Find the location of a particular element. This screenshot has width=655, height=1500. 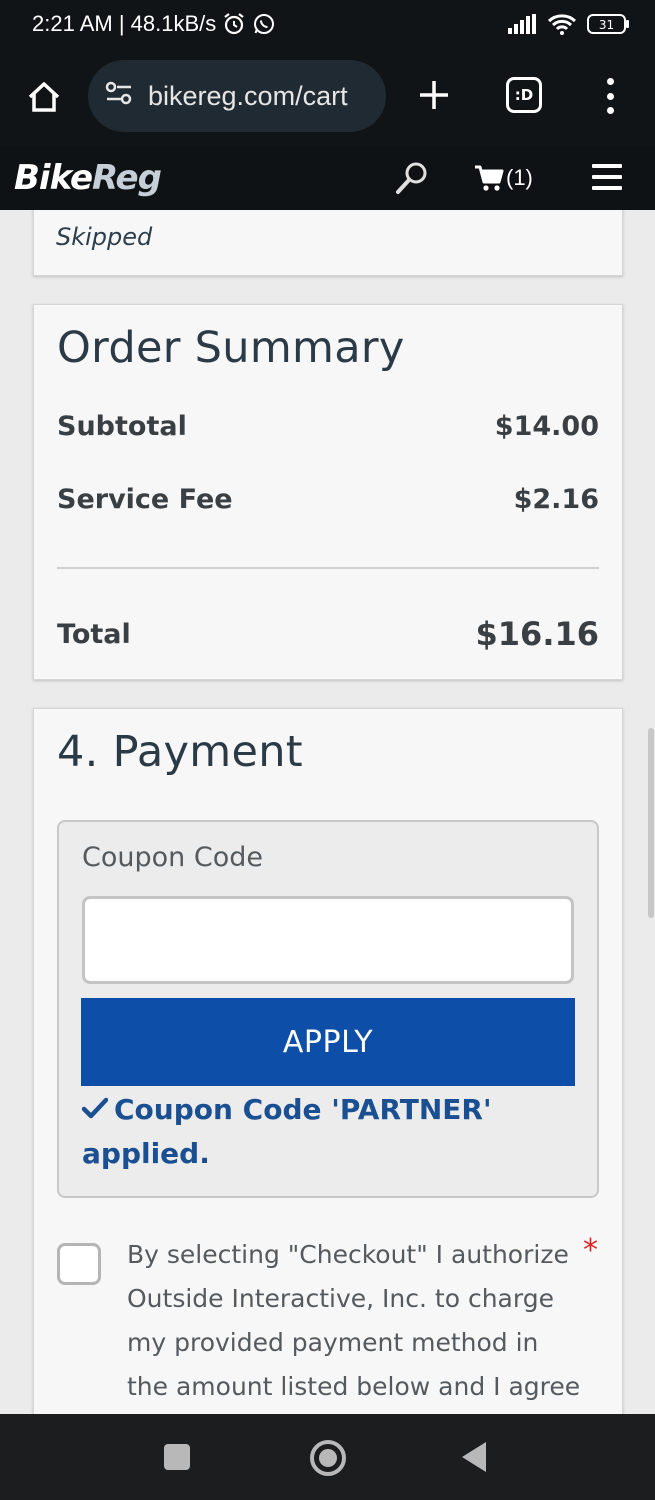

hamburger-menu-icon is located at coordinates (607, 177).